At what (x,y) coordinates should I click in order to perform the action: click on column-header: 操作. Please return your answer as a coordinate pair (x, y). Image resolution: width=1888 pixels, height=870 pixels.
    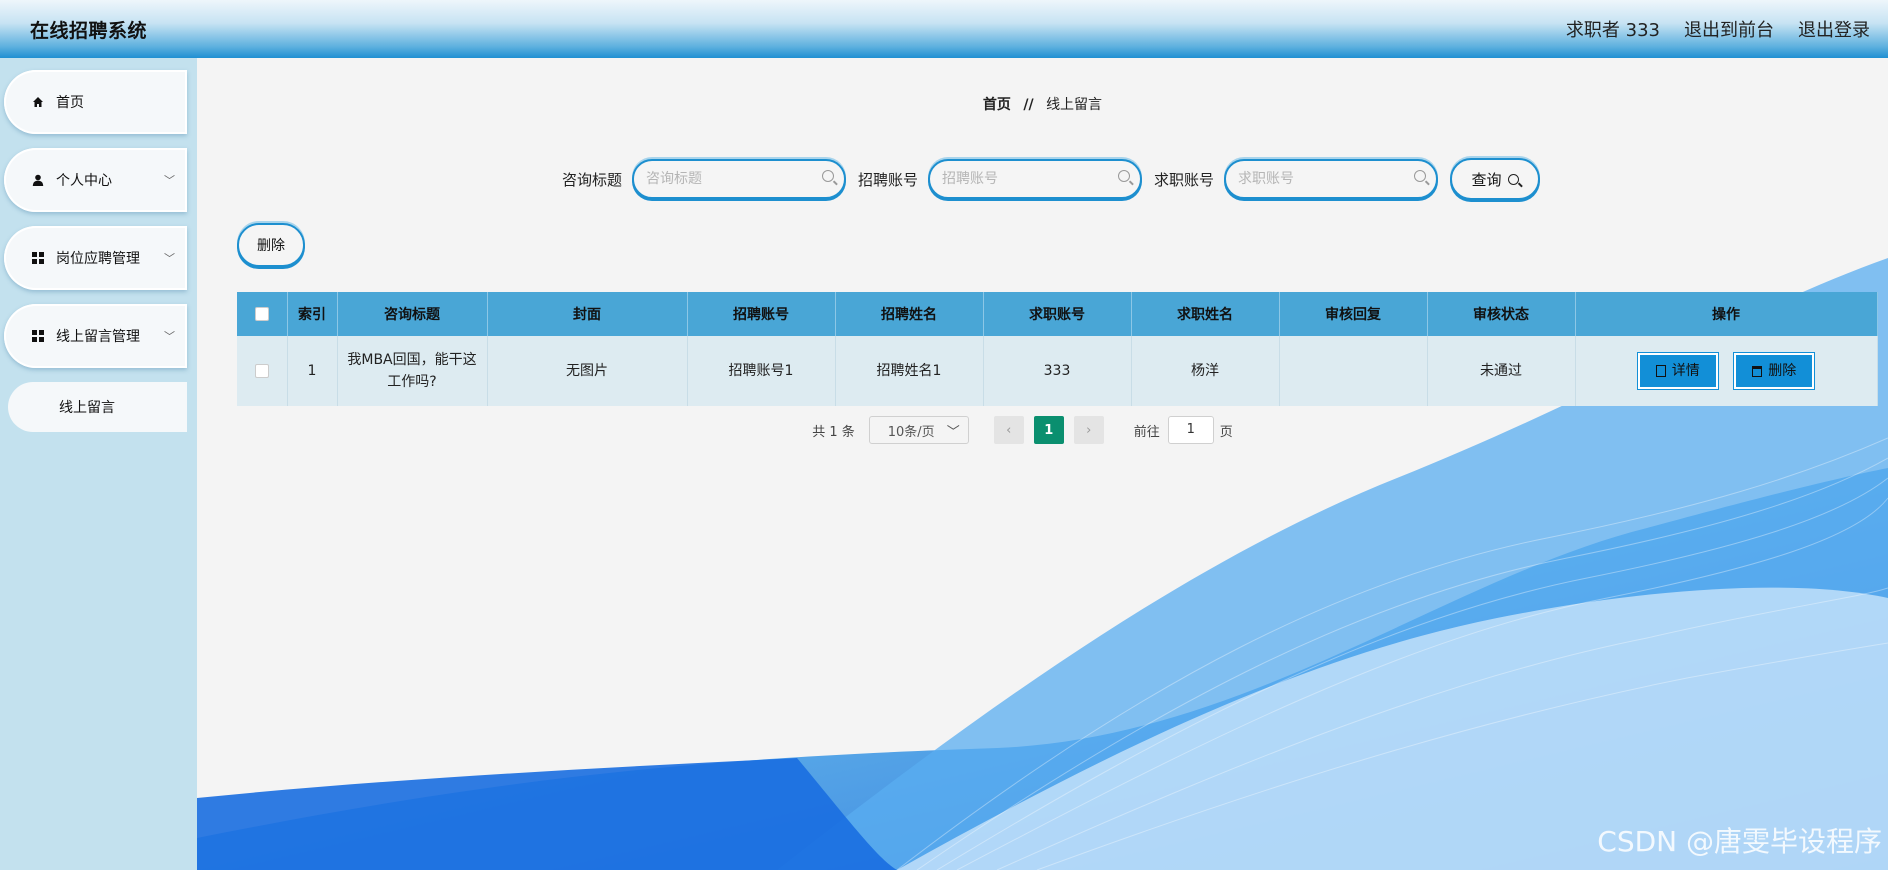
    Looking at the image, I should click on (1726, 314).